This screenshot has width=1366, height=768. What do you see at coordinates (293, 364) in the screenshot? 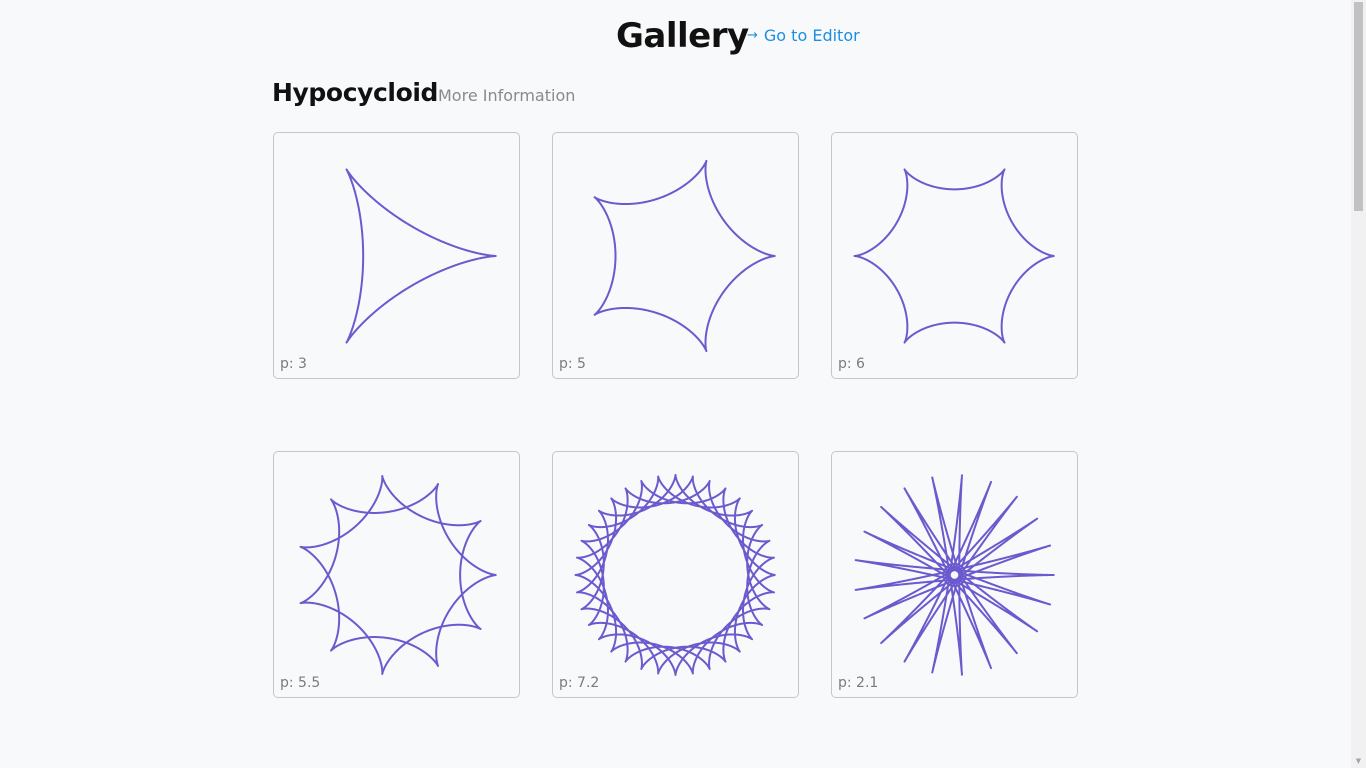
I see `card-label: p: 3` at bounding box center [293, 364].